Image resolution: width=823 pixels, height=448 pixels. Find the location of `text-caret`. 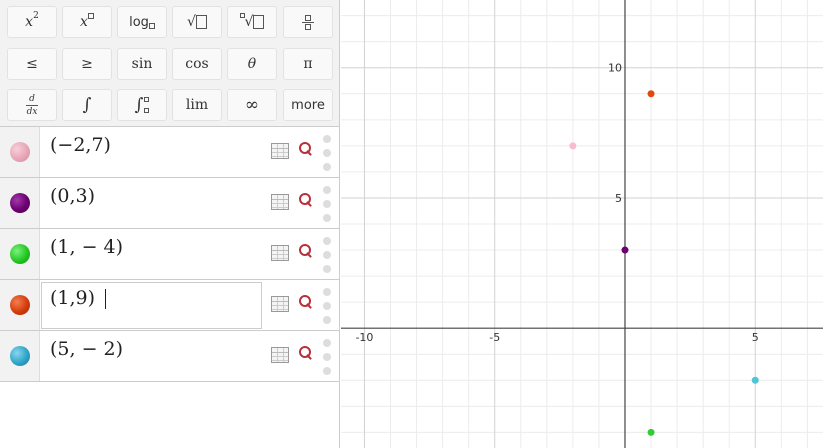

text-caret is located at coordinates (106, 299).